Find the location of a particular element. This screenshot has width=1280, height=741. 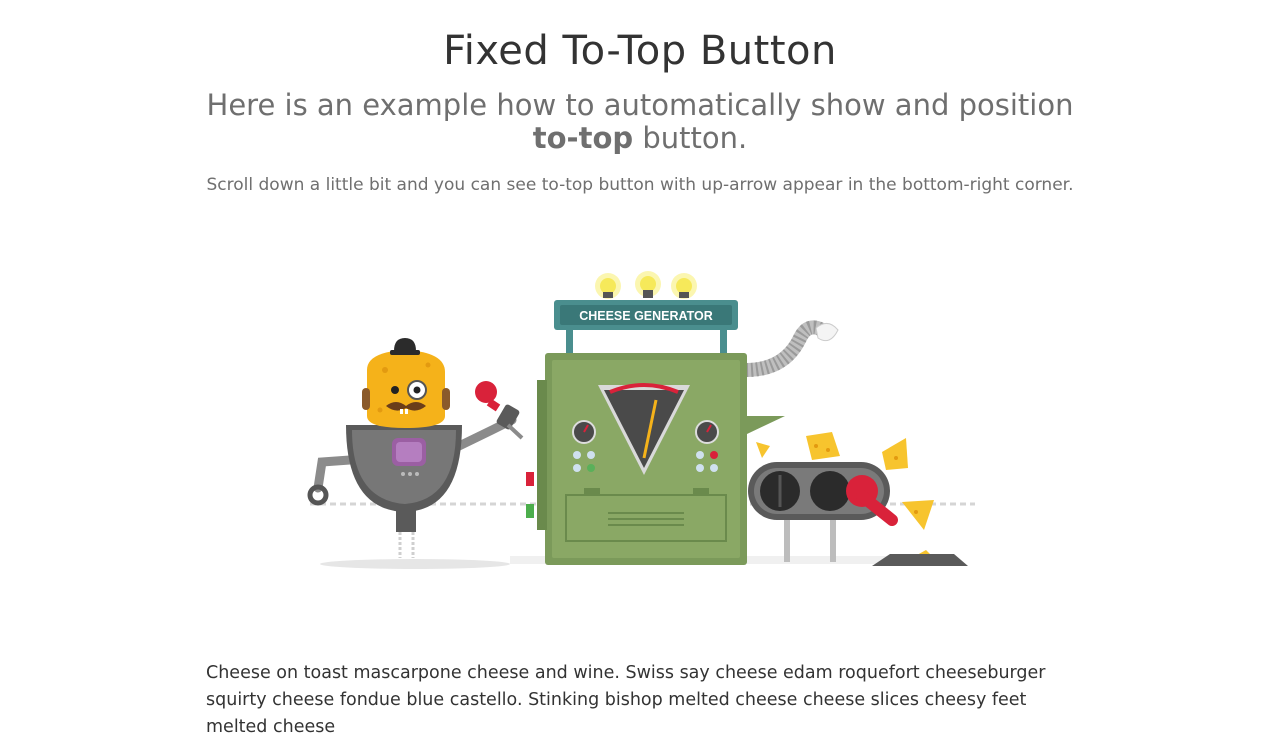

conveyor-belt-icon is located at coordinates (823, 512).